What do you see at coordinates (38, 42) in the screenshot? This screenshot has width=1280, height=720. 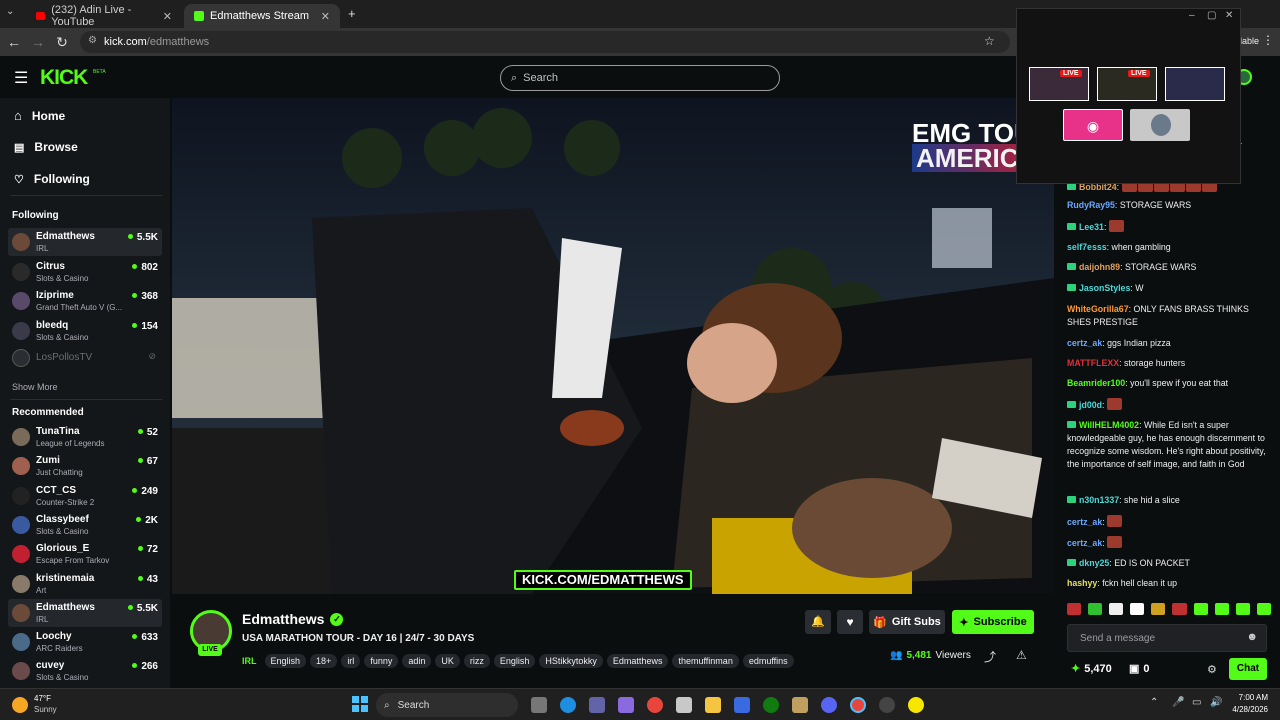 I see `forward-icon: →` at bounding box center [38, 42].